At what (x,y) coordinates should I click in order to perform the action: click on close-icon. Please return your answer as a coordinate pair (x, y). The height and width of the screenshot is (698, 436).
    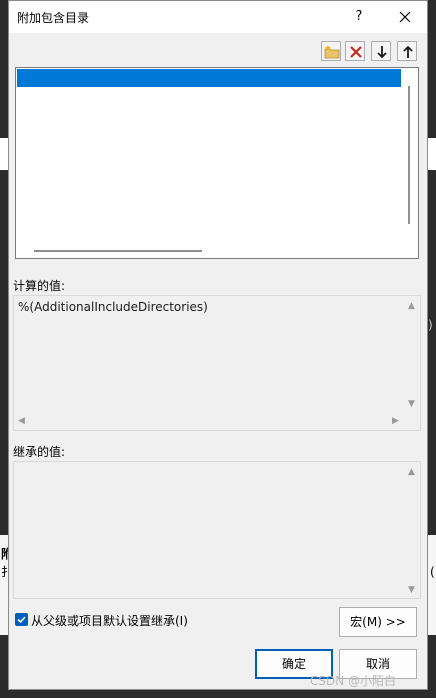
    Looking at the image, I should click on (405, 17).